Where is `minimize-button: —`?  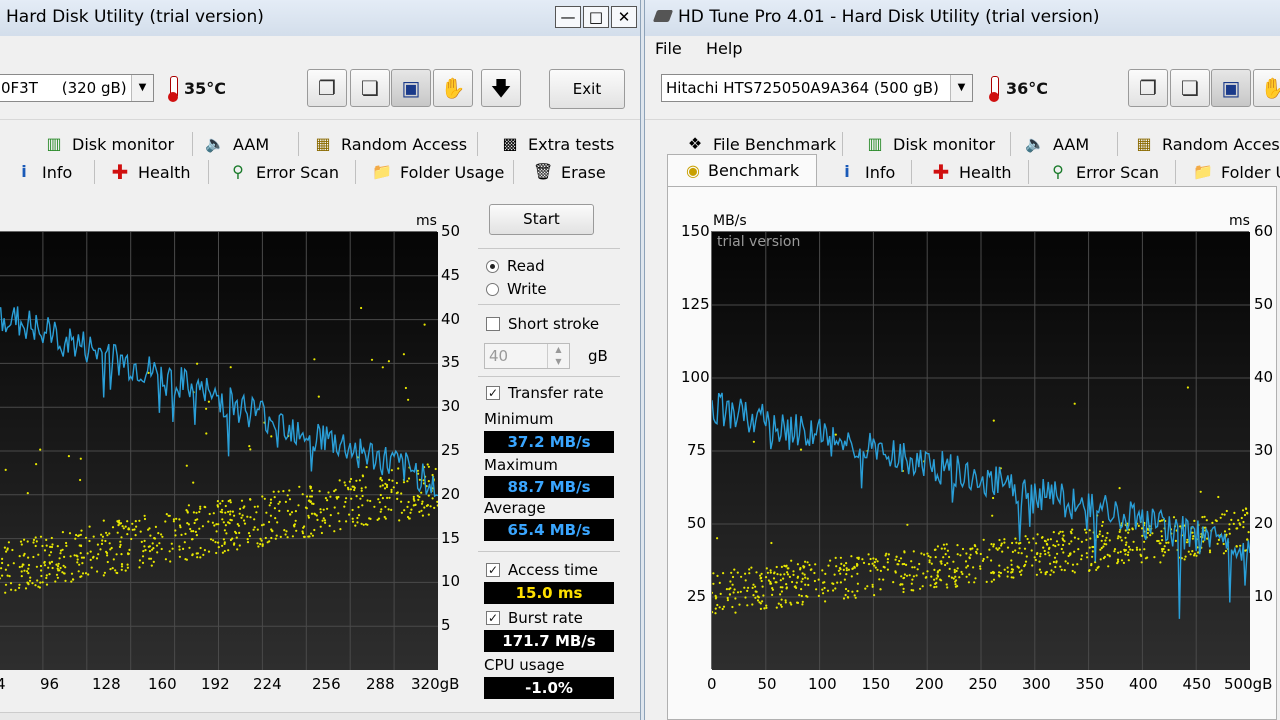
minimize-button: — is located at coordinates (568, 17).